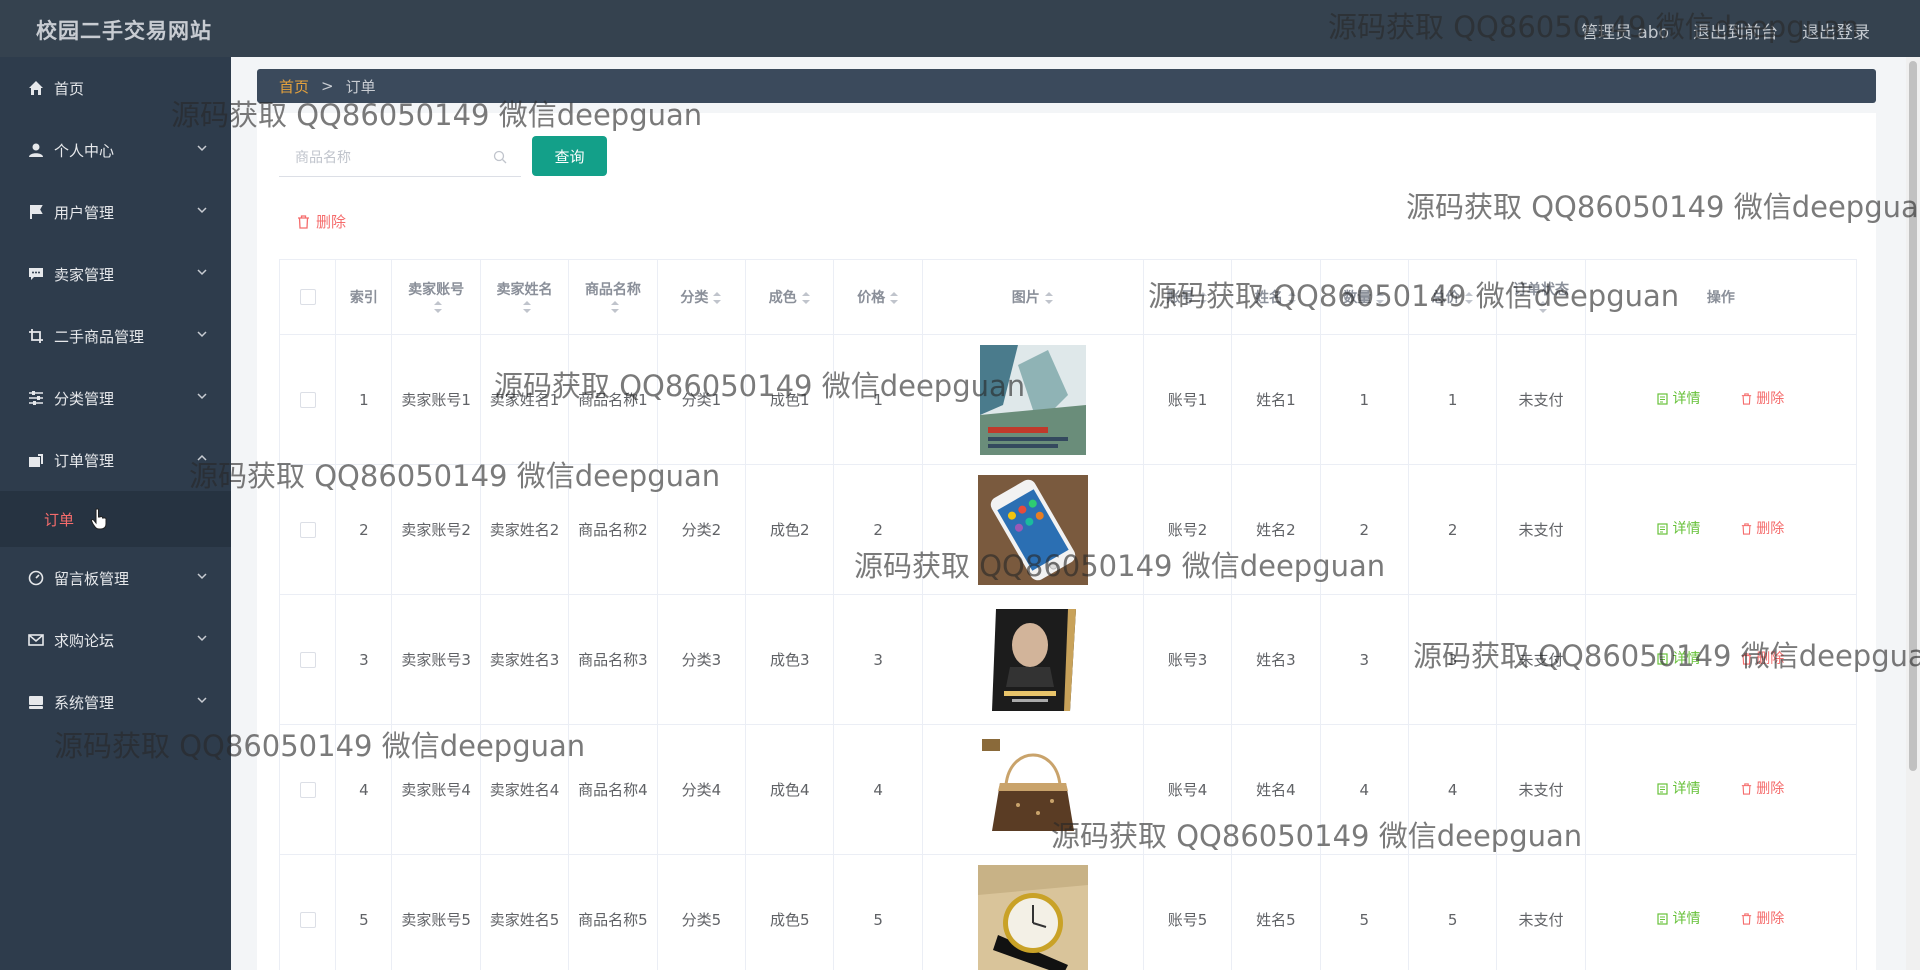 Image resolution: width=1920 pixels, height=970 pixels. Describe the element at coordinates (294, 86) in the screenshot. I see `breadcrumb-home: 首页` at that location.